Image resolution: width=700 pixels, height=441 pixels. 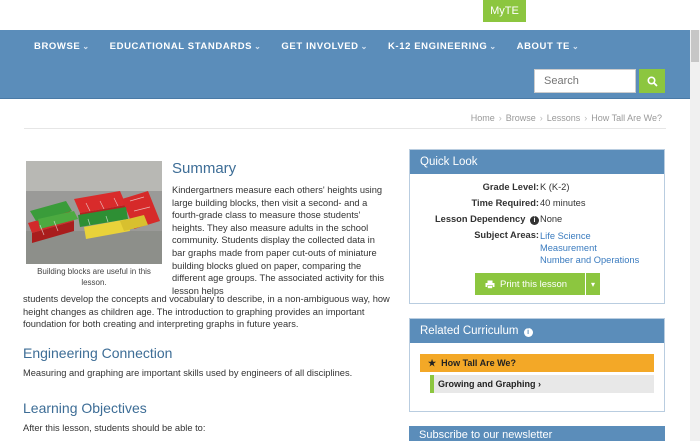 I want to click on print-lesson-button: Print this lesson, so click(x=530, y=284).